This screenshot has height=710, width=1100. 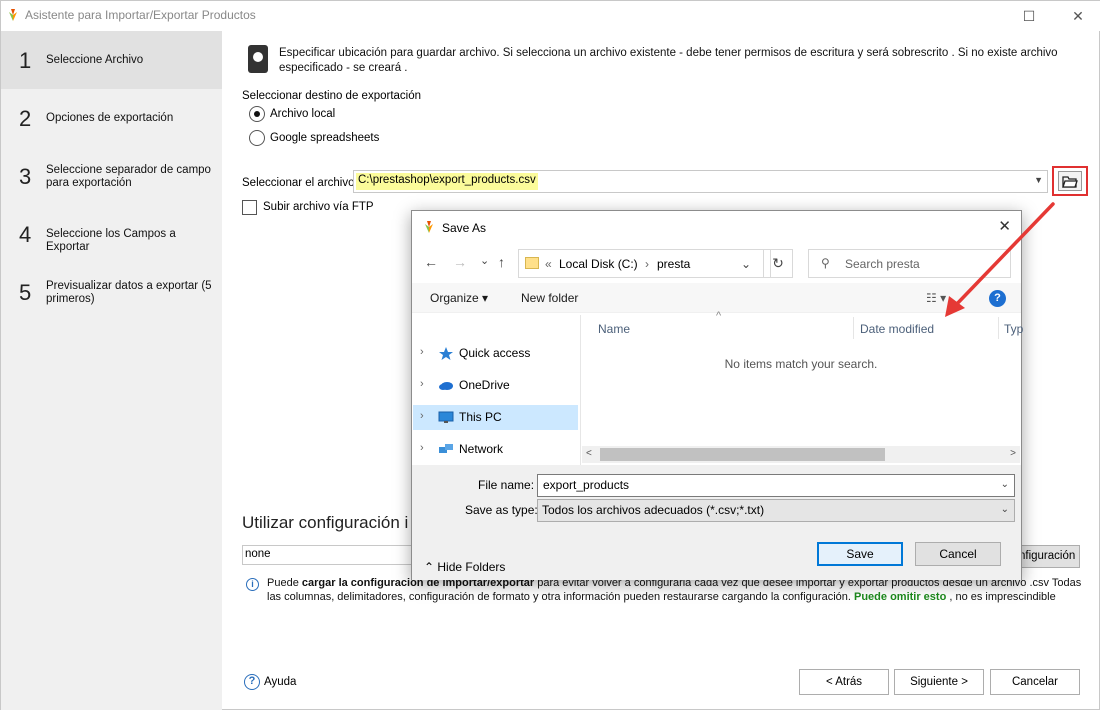 What do you see at coordinates (484, 260) in the screenshot?
I see `recent-locations-icon: ⌄` at bounding box center [484, 260].